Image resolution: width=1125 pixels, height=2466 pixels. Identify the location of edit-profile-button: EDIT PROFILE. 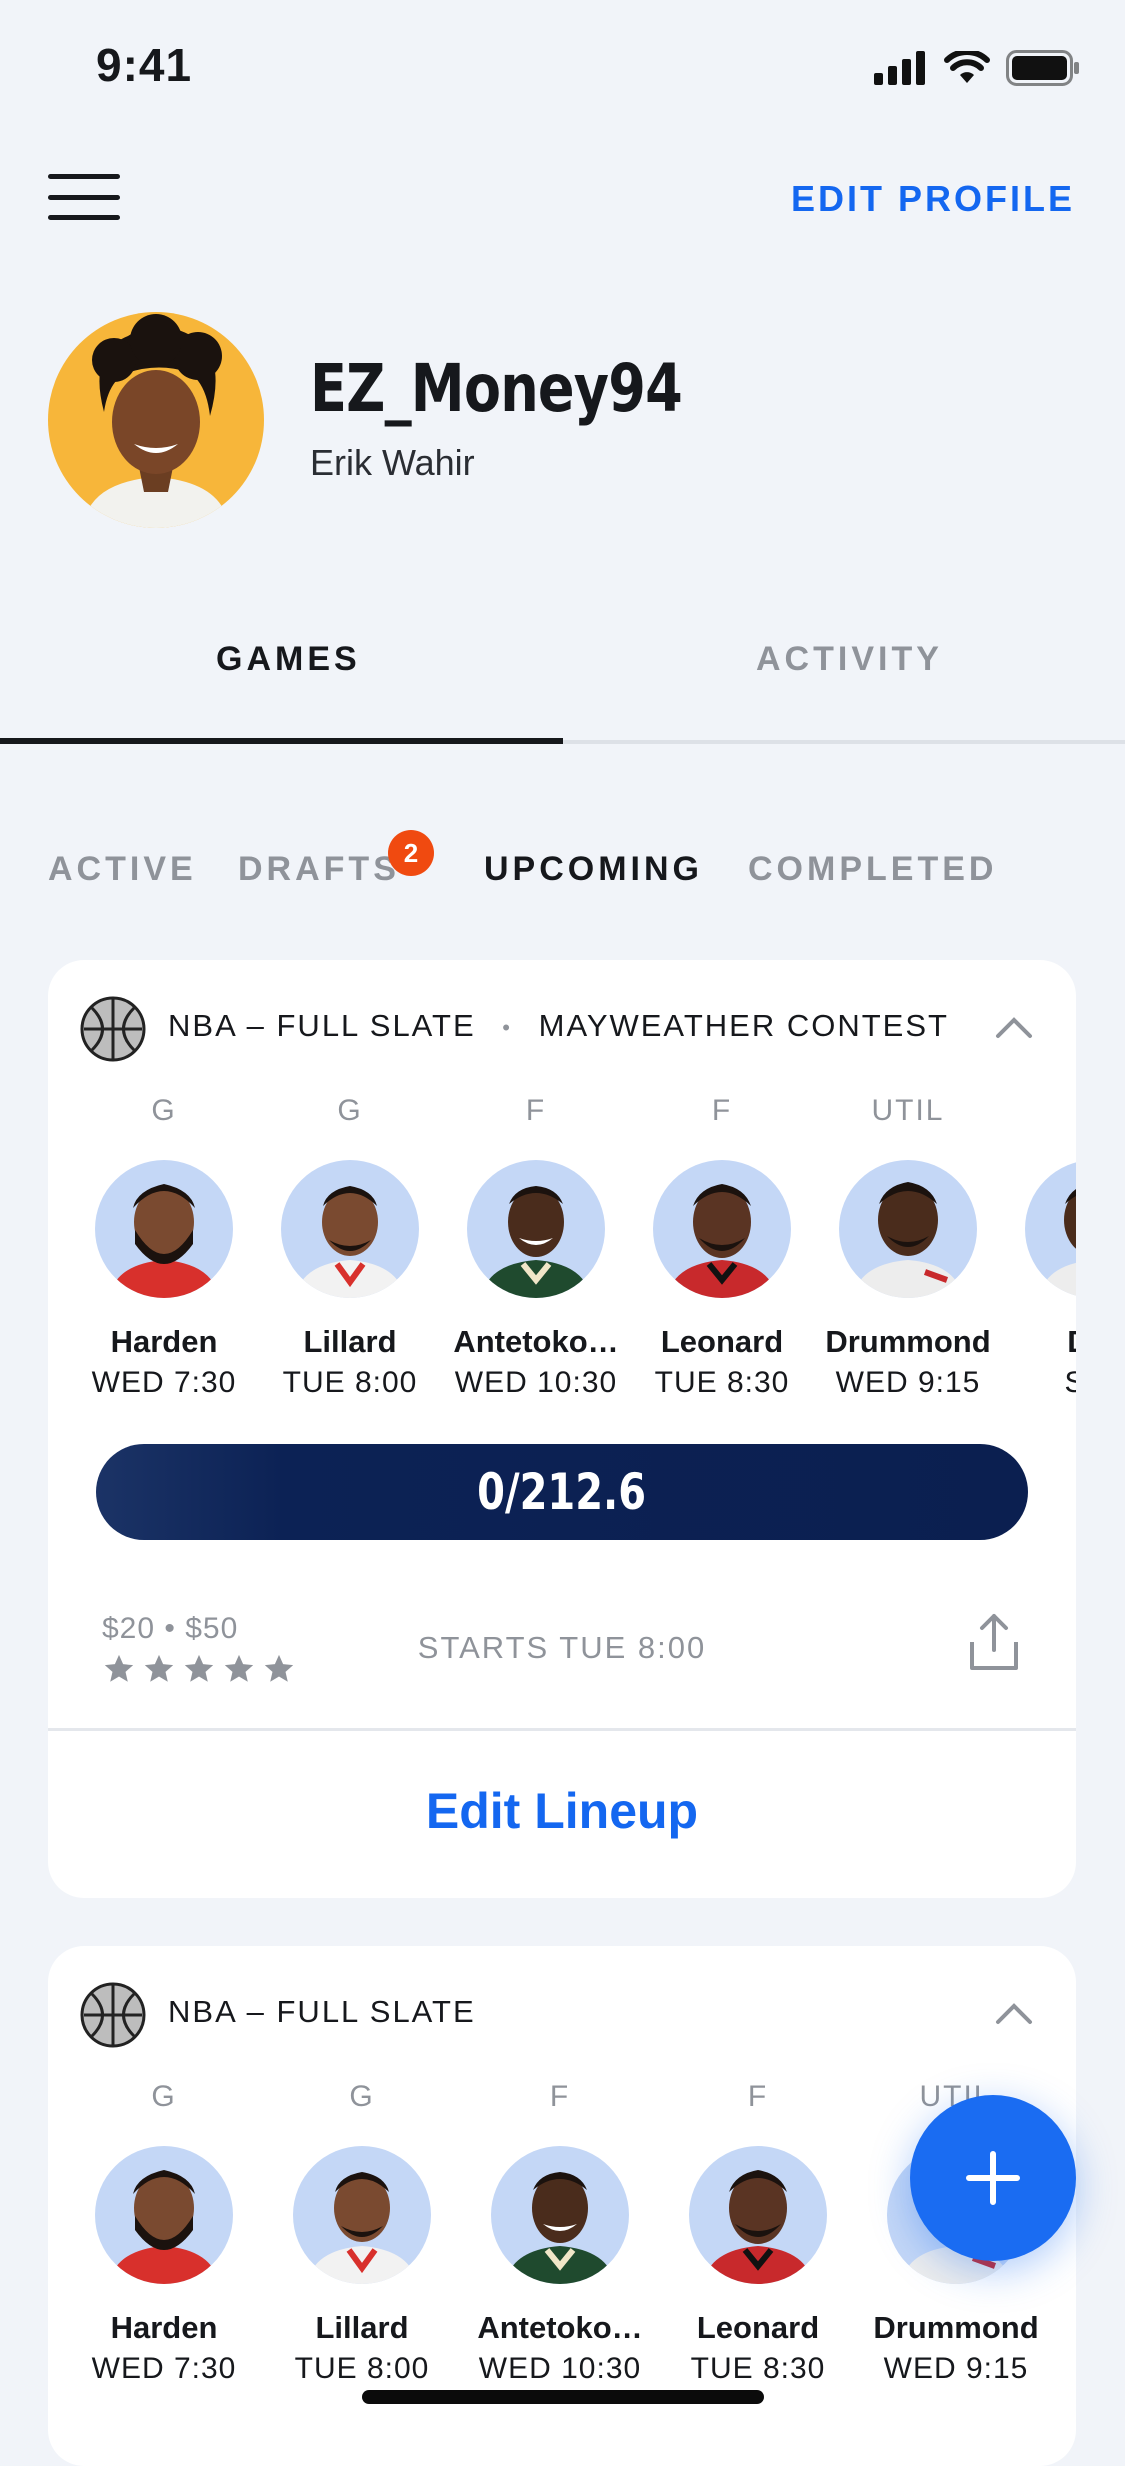
(933, 199).